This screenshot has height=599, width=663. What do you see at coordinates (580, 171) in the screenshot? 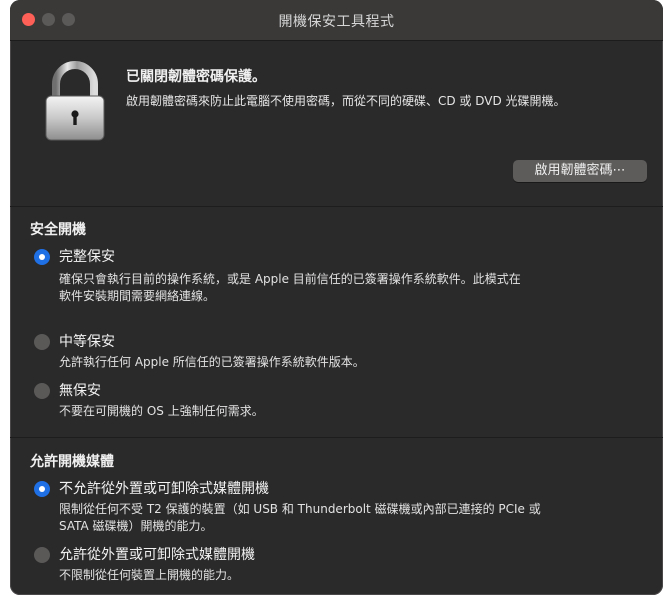
I see `enable-firmware-password-button: 啟用韌體密碼⋯` at bounding box center [580, 171].